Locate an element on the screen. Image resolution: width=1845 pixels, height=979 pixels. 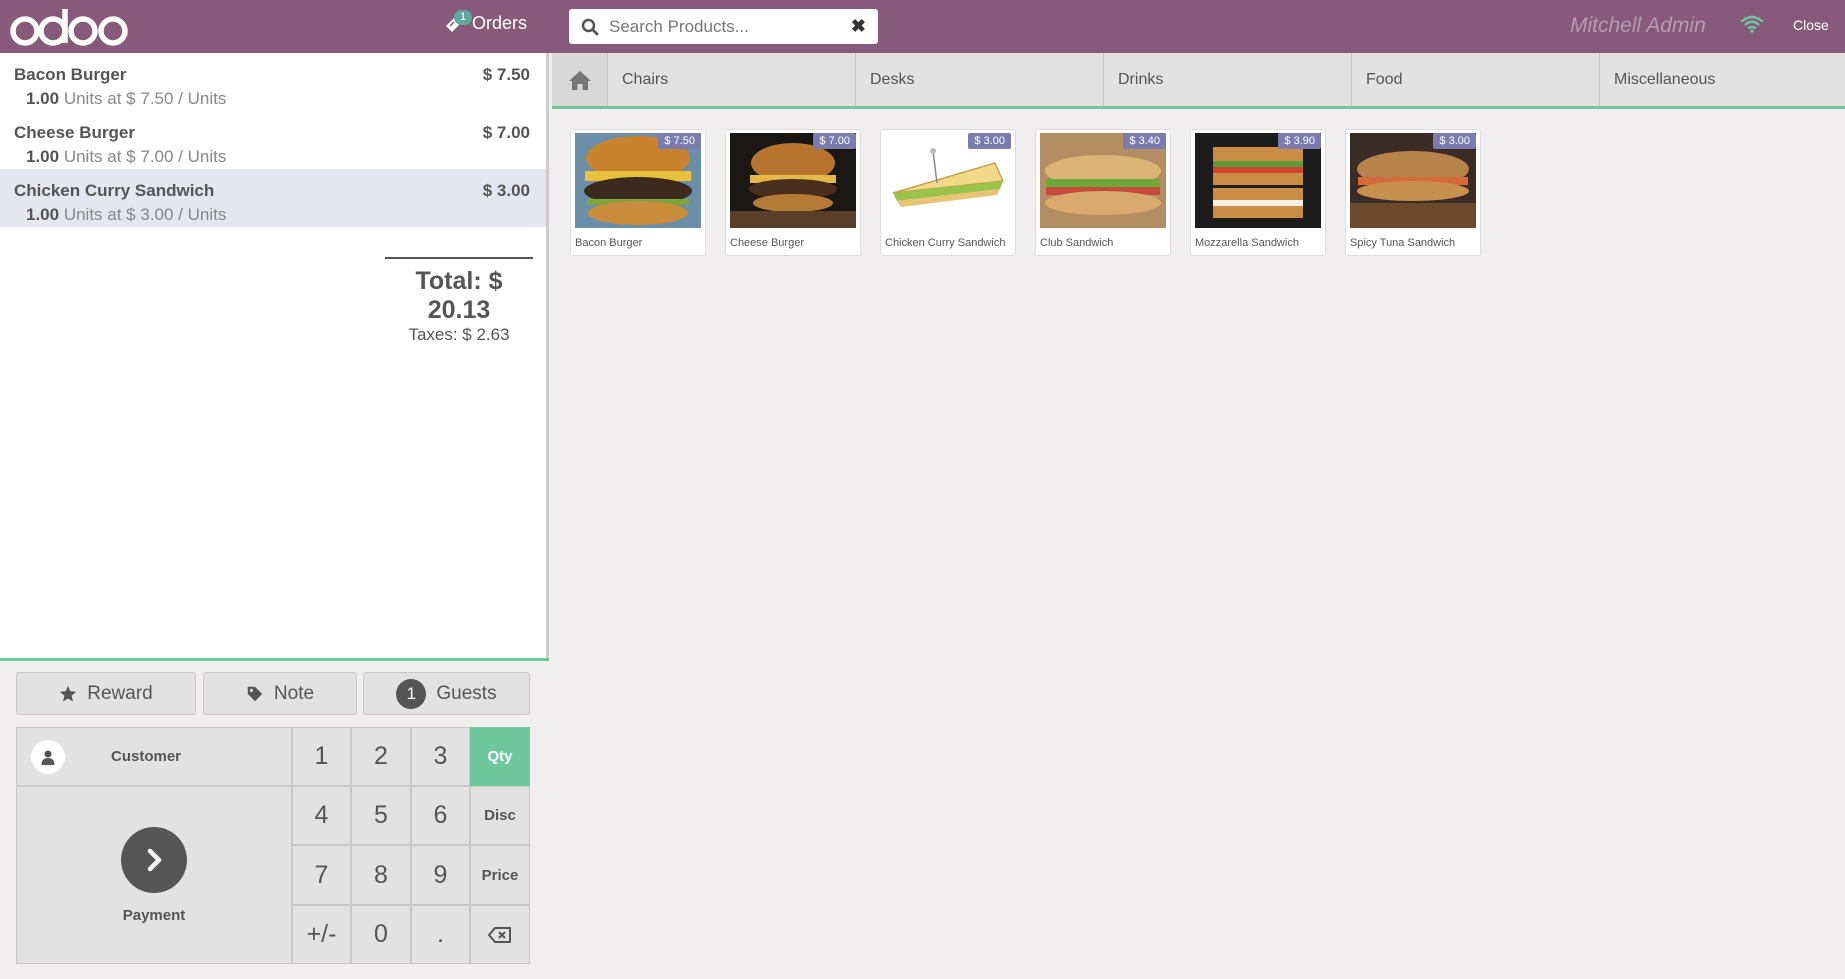
product-card: $ 3.40 Club Sandwich is located at coordinates (1103, 192).